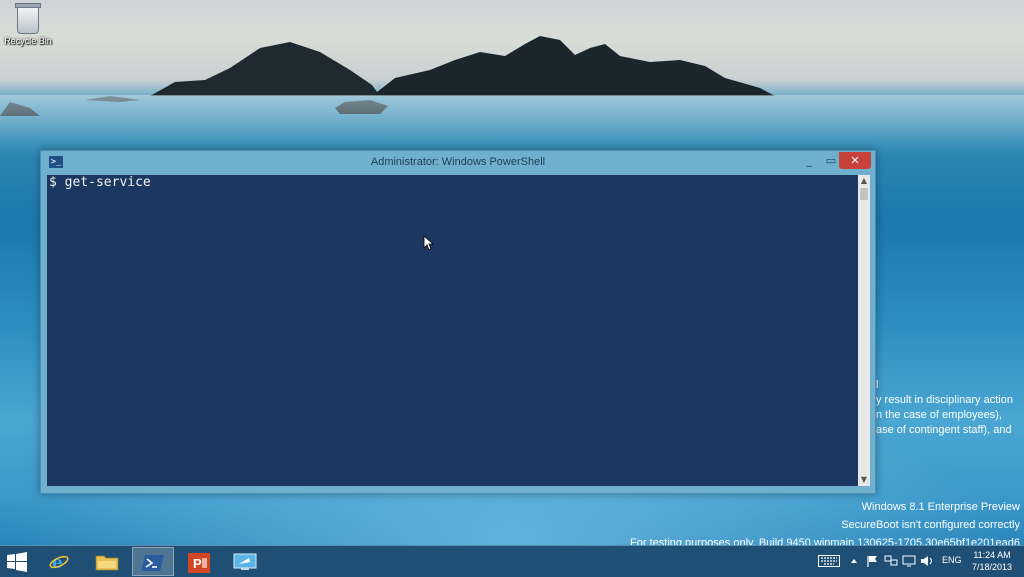 This screenshot has width=1024, height=577. What do you see at coordinates (17, 562) in the screenshot?
I see `windows-start-icon` at bounding box center [17, 562].